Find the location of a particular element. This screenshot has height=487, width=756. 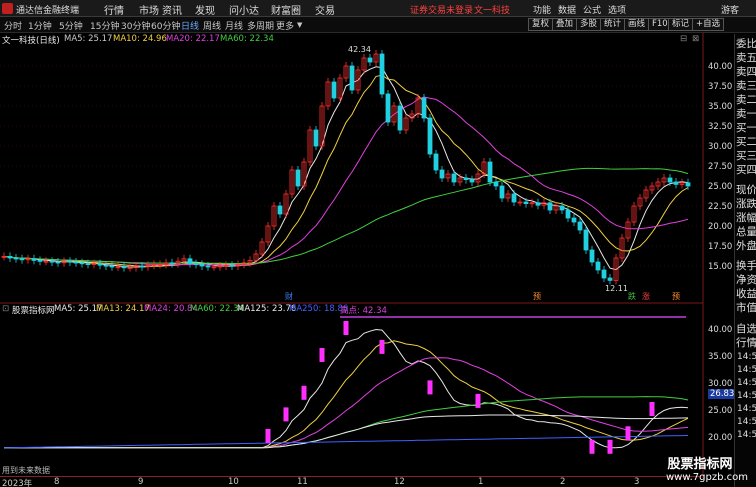

menu-options: 选项 is located at coordinates (617, 9).